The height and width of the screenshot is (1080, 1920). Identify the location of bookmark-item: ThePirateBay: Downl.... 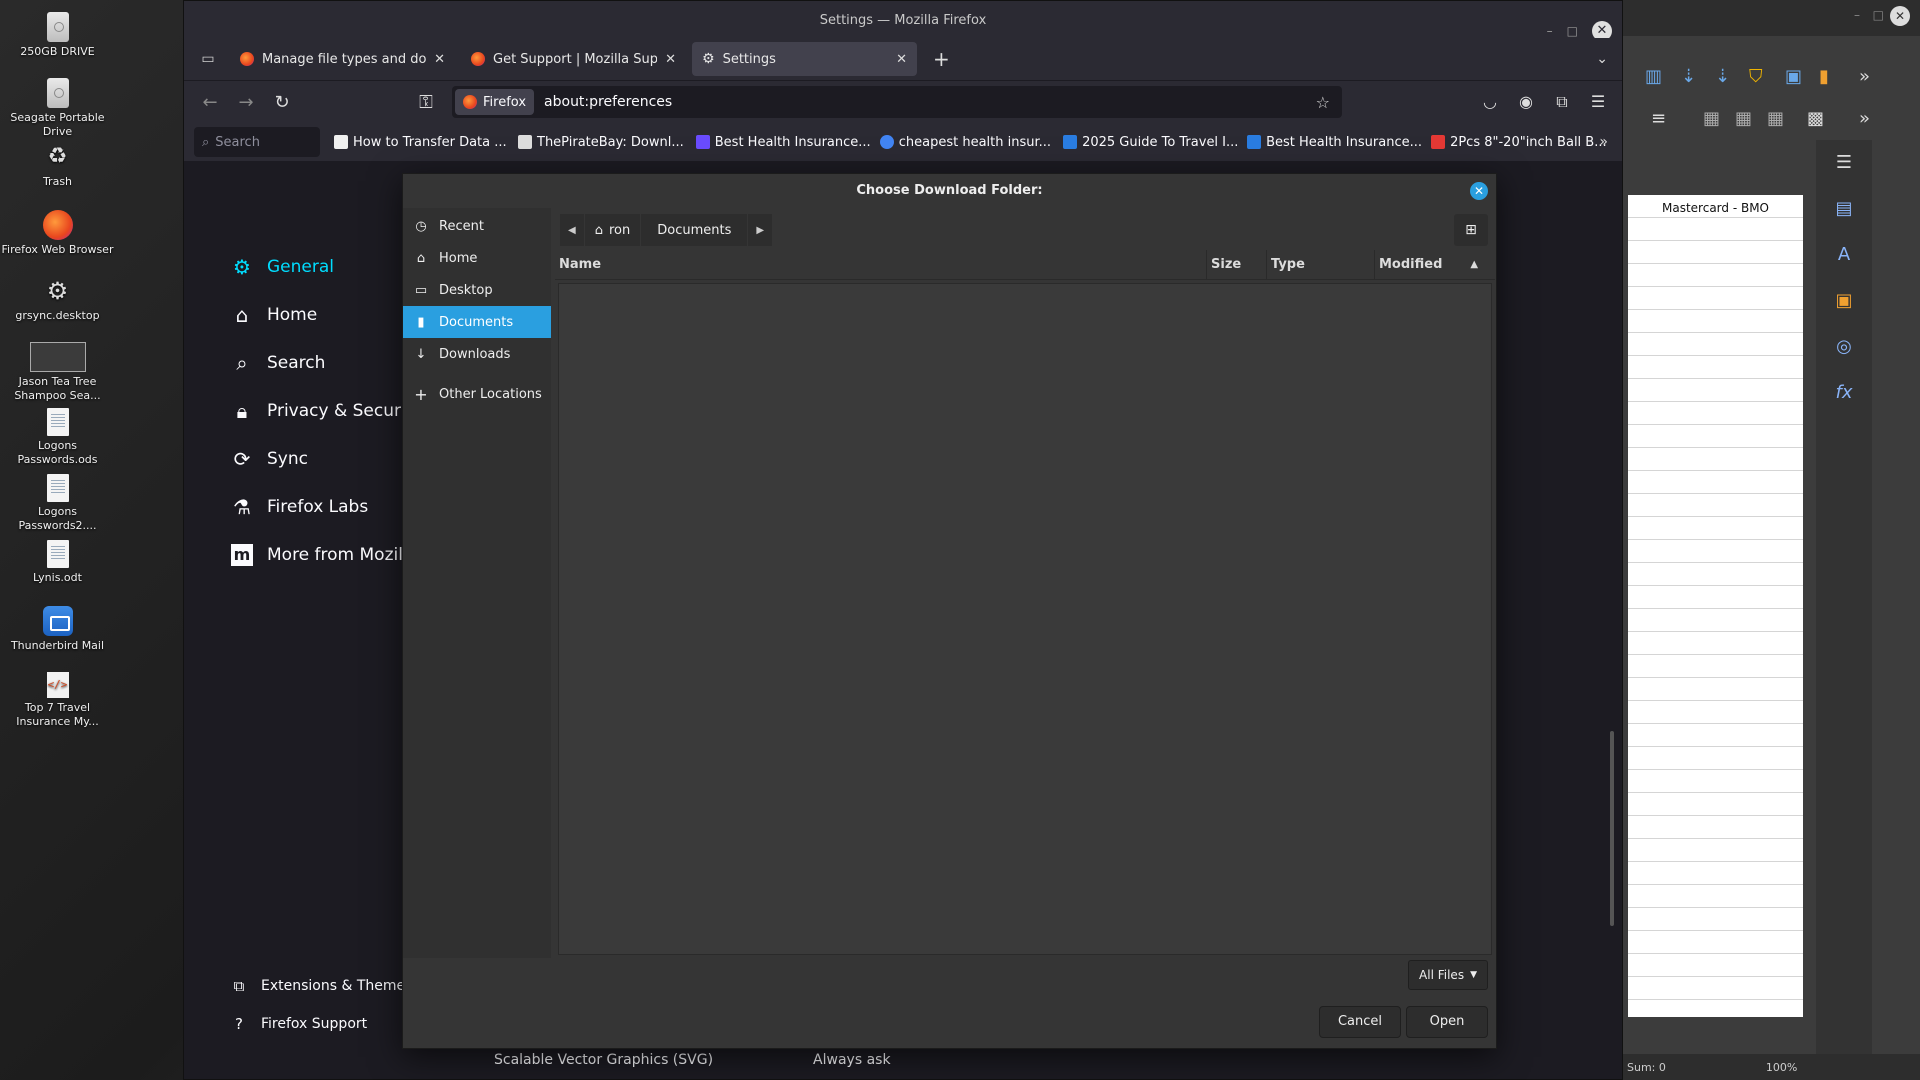
(601, 142).